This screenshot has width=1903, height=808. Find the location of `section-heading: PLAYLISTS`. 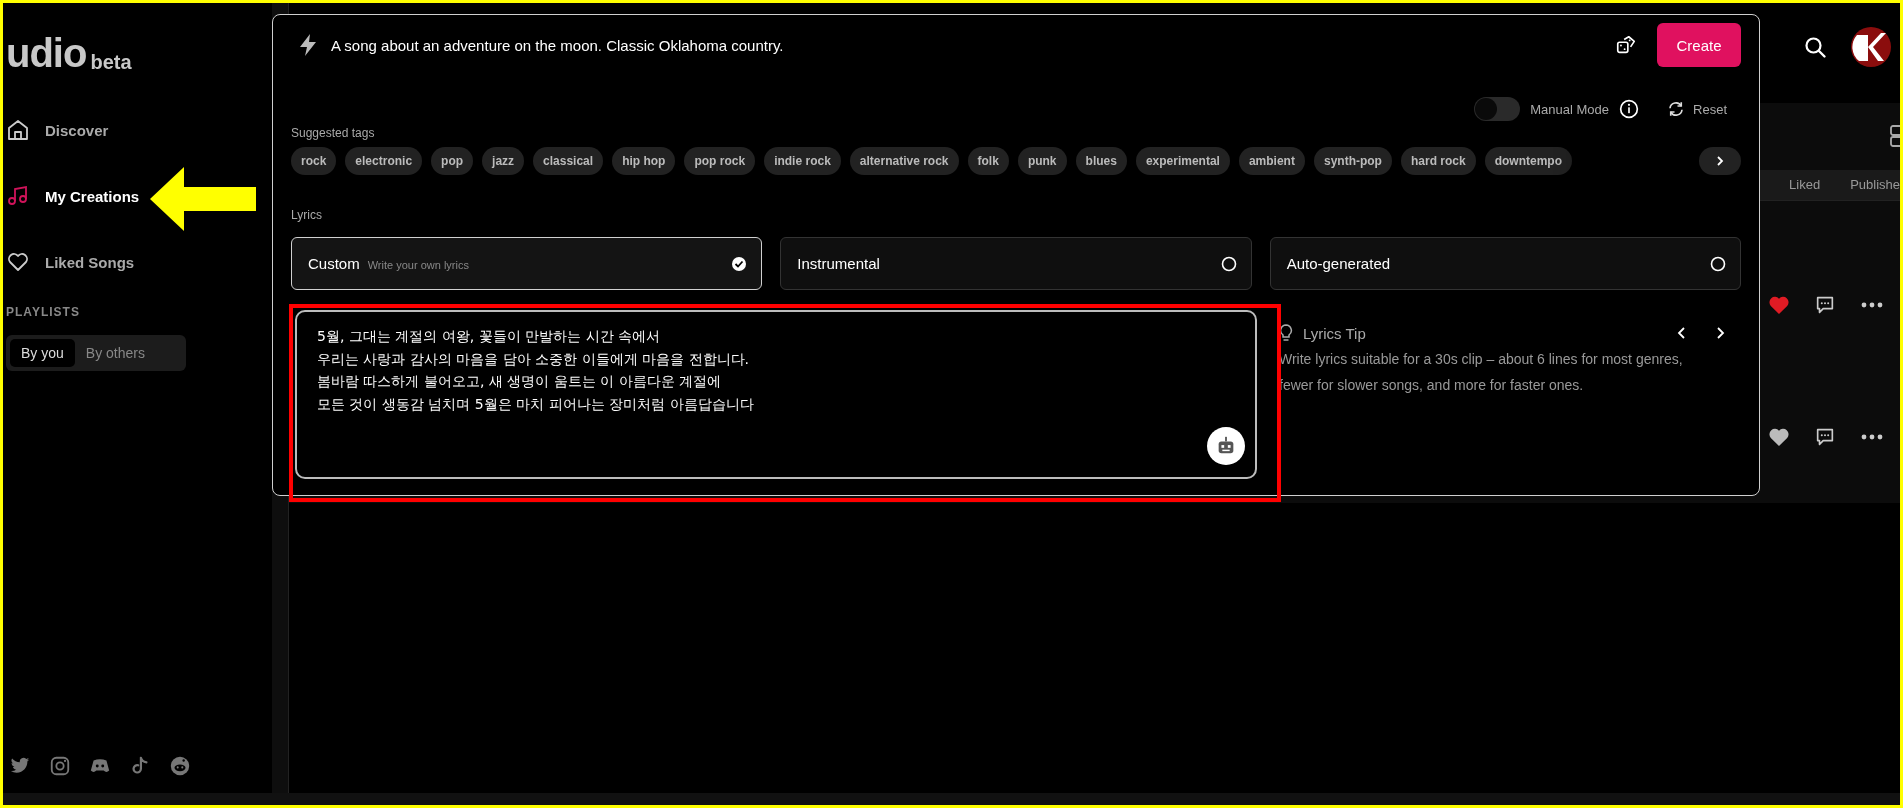

section-heading: PLAYLISTS is located at coordinates (43, 312).